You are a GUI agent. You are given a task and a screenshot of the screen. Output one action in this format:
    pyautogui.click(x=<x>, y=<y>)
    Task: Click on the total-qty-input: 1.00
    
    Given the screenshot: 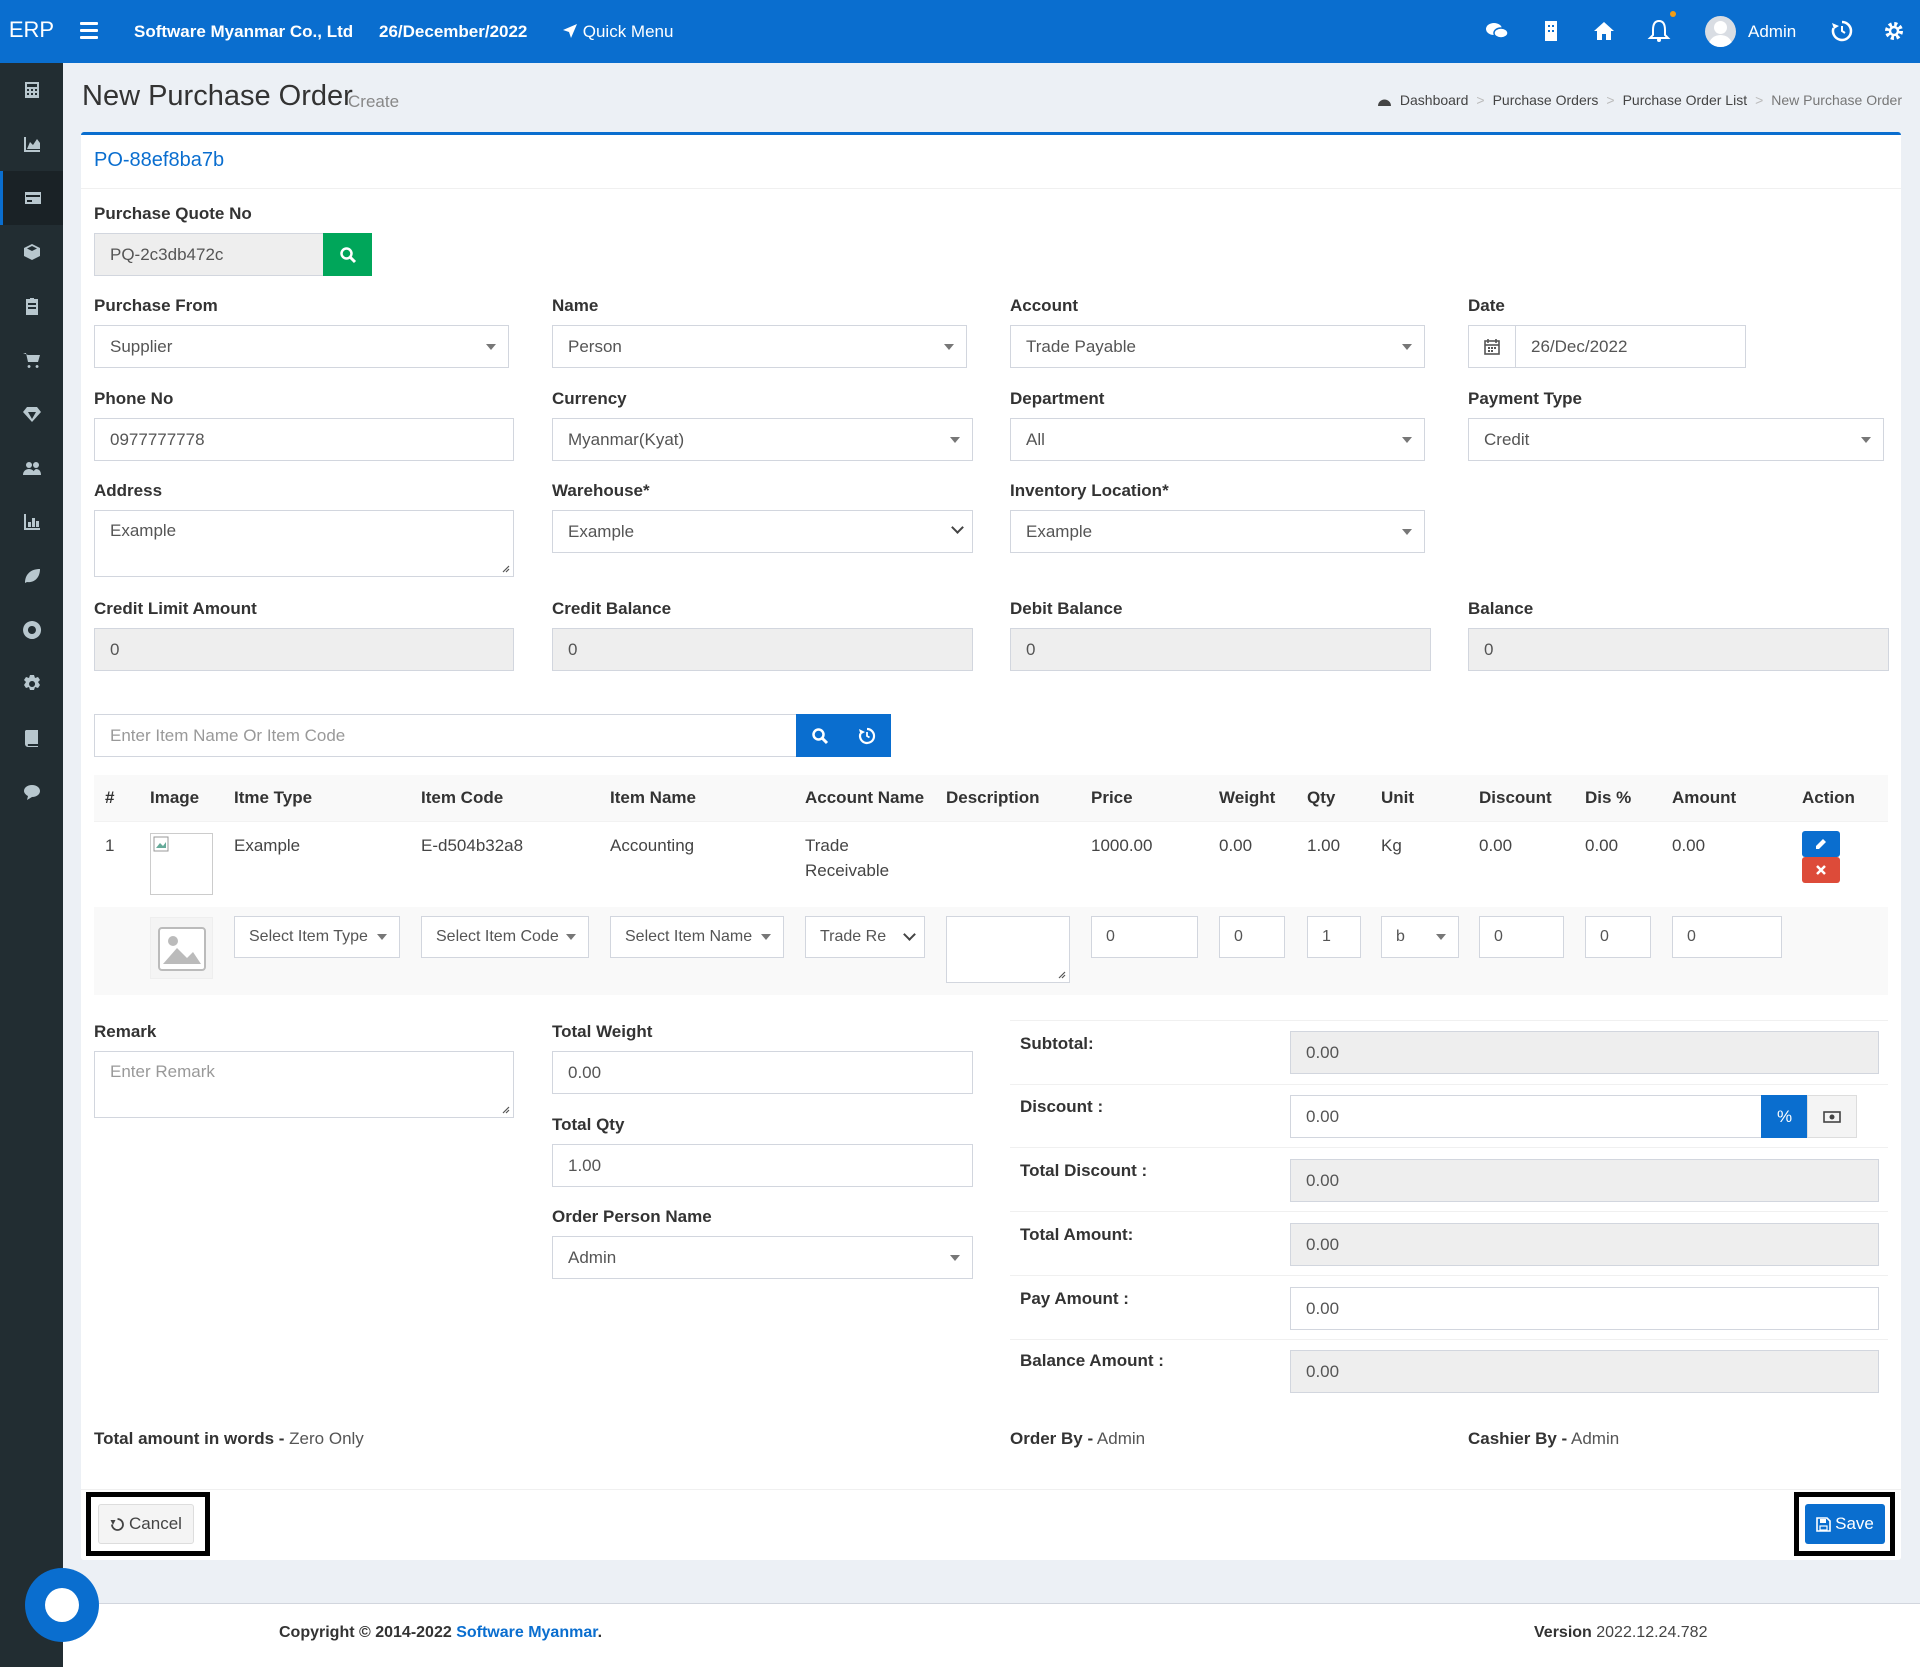 What is the action you would take?
    pyautogui.click(x=762, y=1165)
    